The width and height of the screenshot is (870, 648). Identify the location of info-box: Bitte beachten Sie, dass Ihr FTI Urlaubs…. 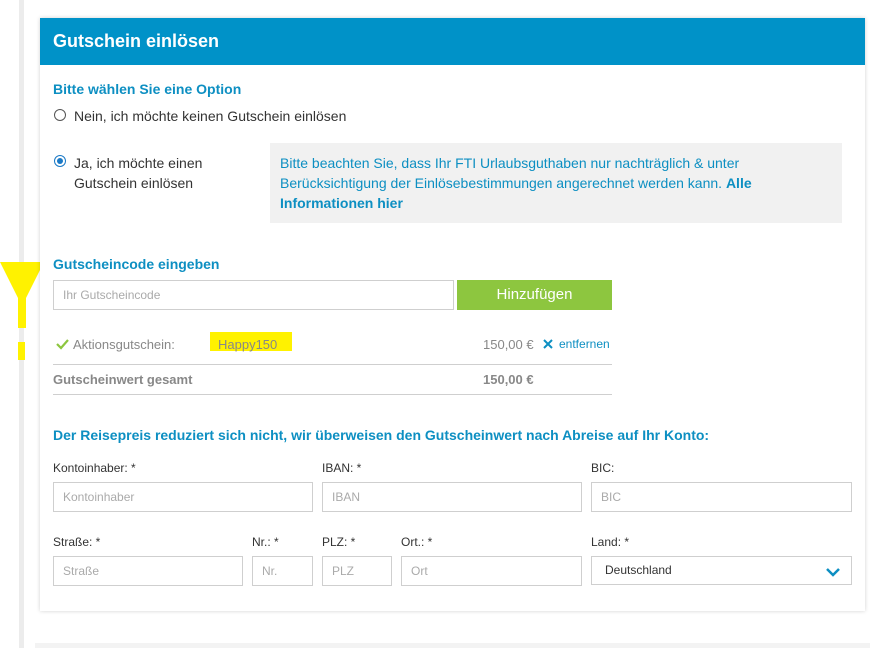
(556, 183).